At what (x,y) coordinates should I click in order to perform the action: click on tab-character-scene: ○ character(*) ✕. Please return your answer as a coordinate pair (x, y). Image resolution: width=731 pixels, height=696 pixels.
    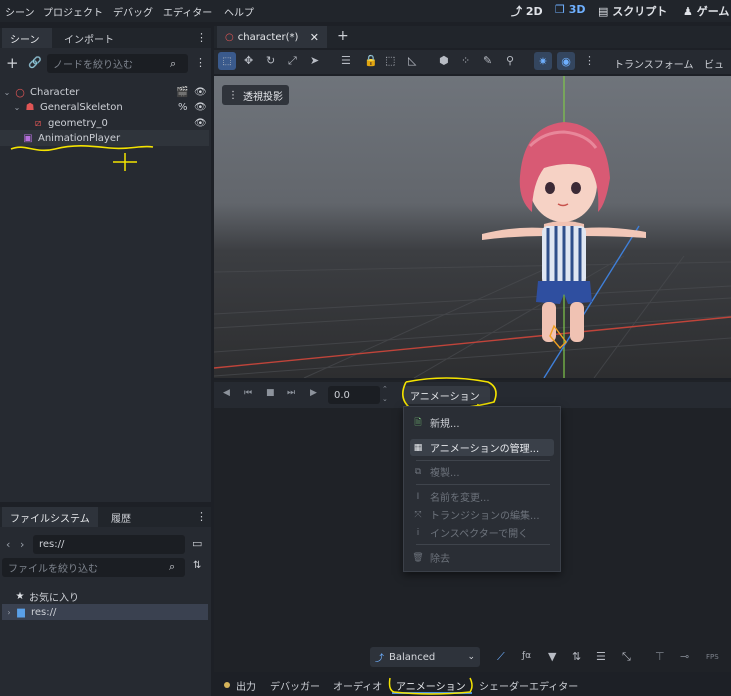
    Looking at the image, I should click on (272, 37).